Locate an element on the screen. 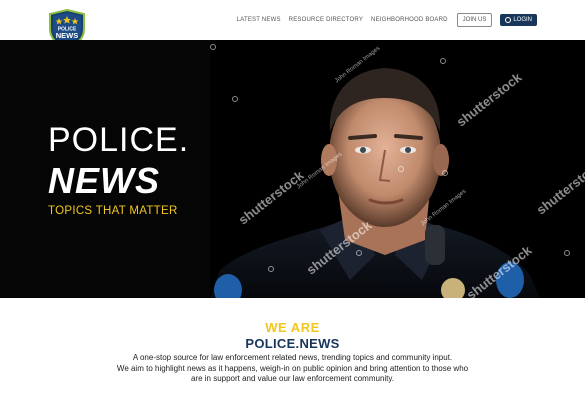 The image size is (585, 400). hero-headline: POLICE. NEWS TOPICS THAT MATTER is located at coordinates (118, 169).